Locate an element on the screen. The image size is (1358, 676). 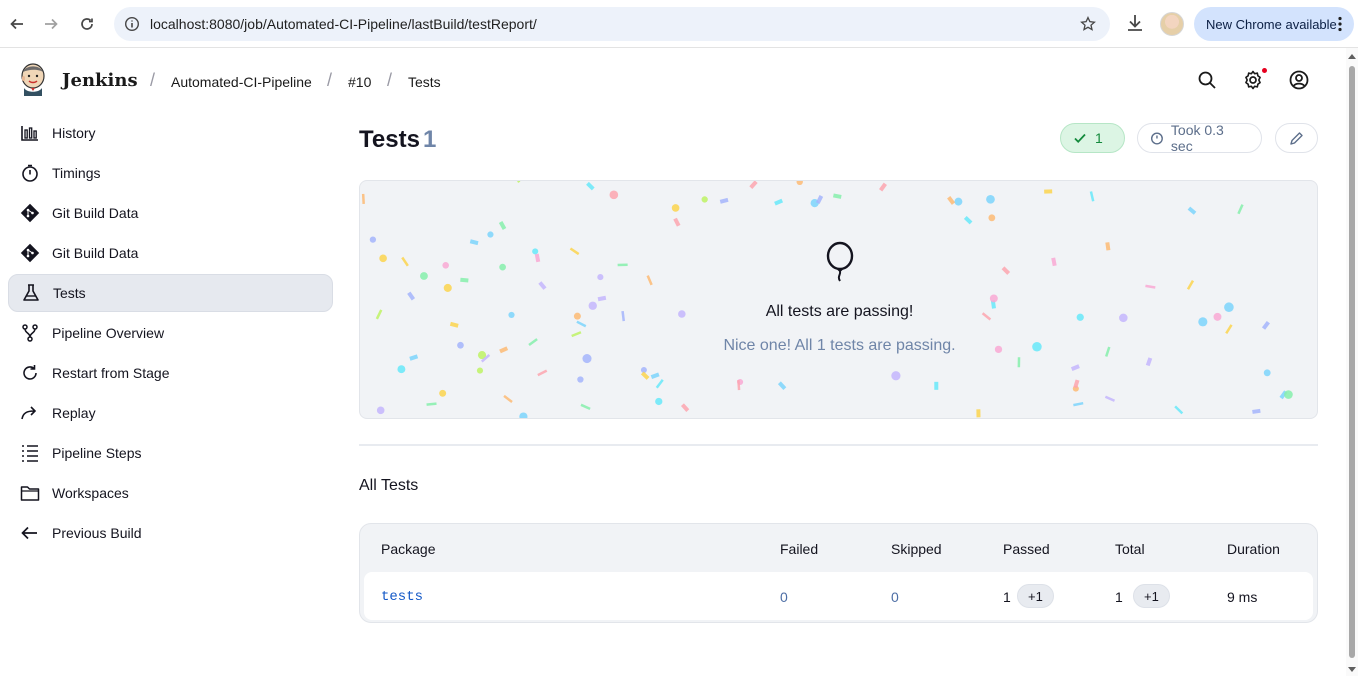
pencil-icon is located at coordinates (1296, 138).